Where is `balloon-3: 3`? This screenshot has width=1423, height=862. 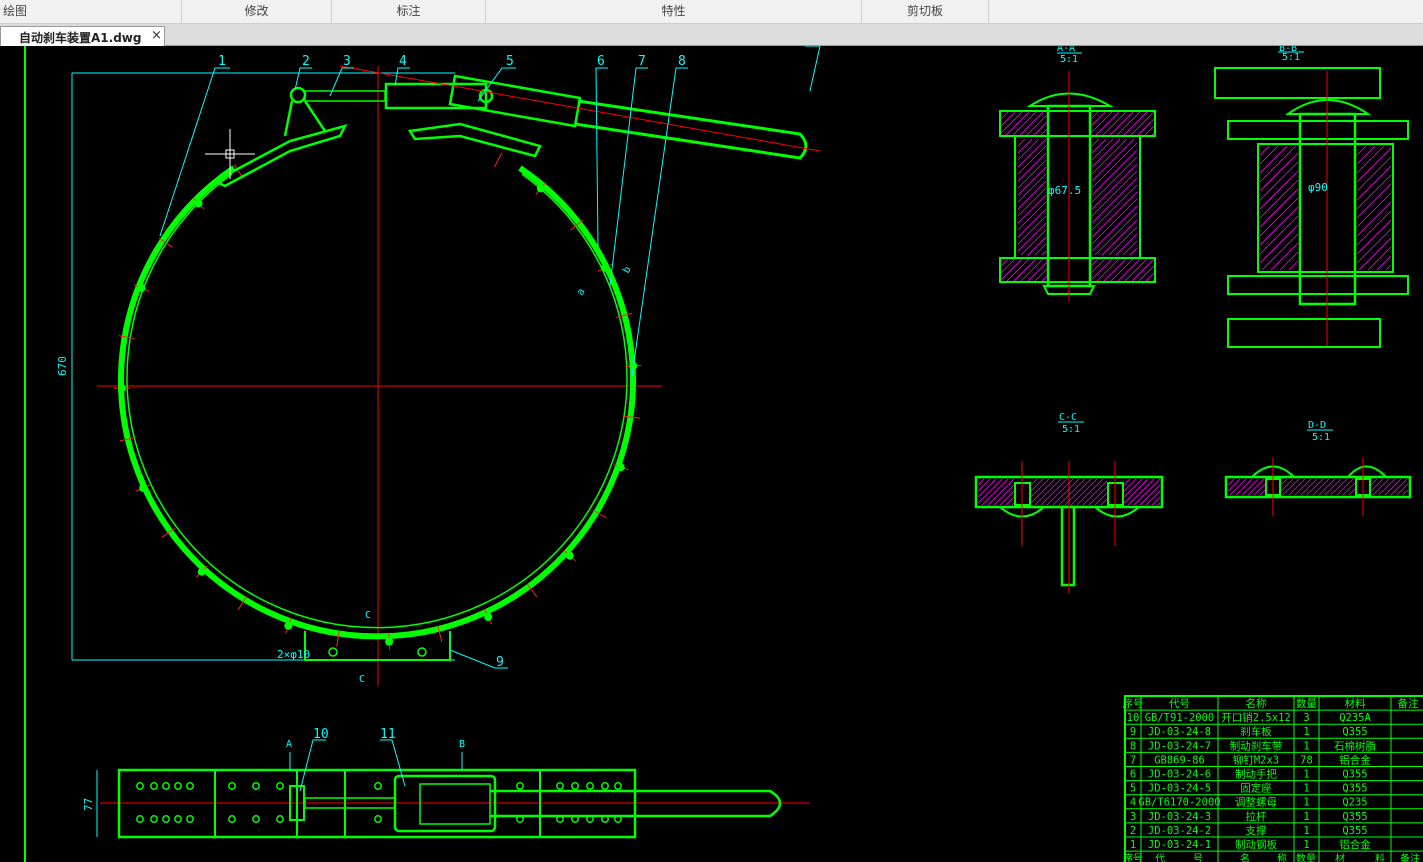
balloon-3: 3 is located at coordinates (347, 61).